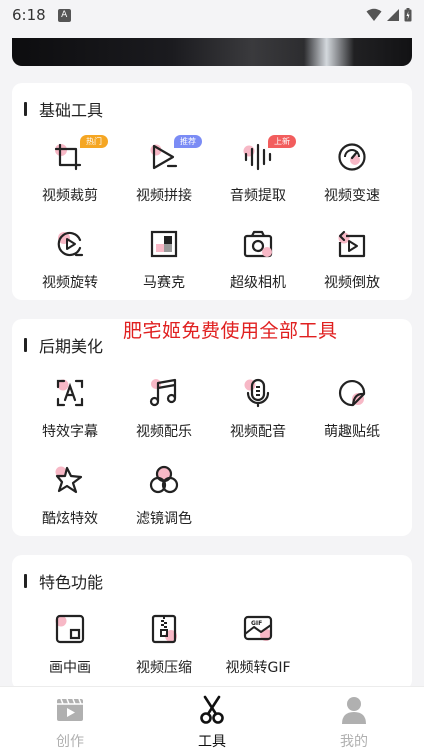 This screenshot has width=424, height=755. Describe the element at coordinates (164, 668) in the screenshot. I see `tool-label: 视频压缩` at that location.